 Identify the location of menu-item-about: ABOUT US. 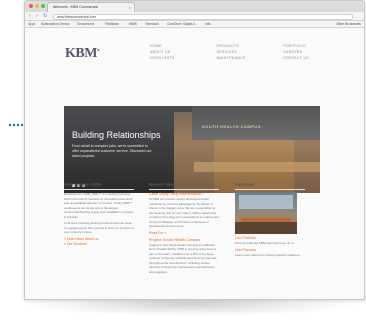
(183, 52).